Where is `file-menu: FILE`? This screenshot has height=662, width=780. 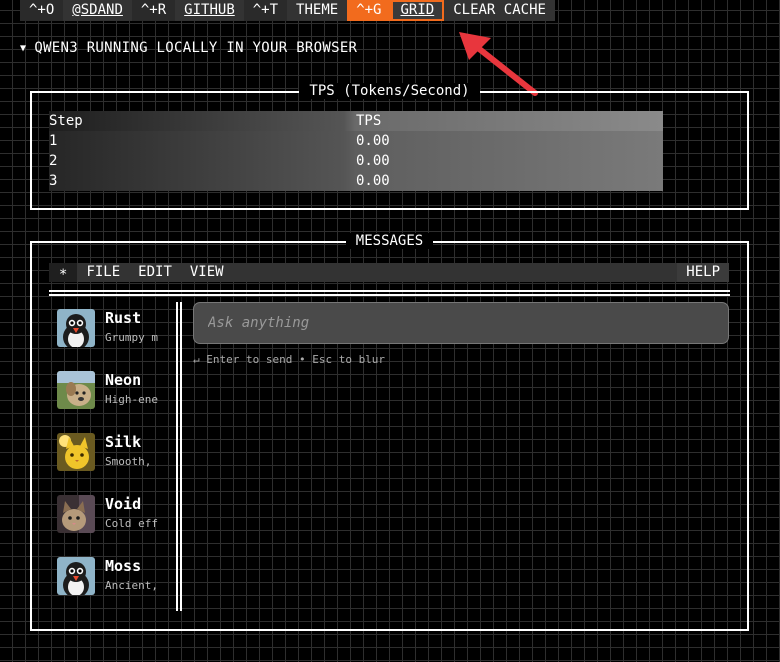 file-menu: FILE is located at coordinates (103, 272).